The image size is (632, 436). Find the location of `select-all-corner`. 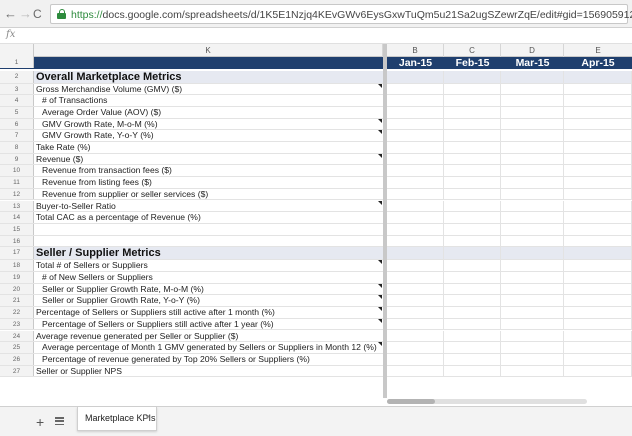

select-all-corner is located at coordinates (17, 50).